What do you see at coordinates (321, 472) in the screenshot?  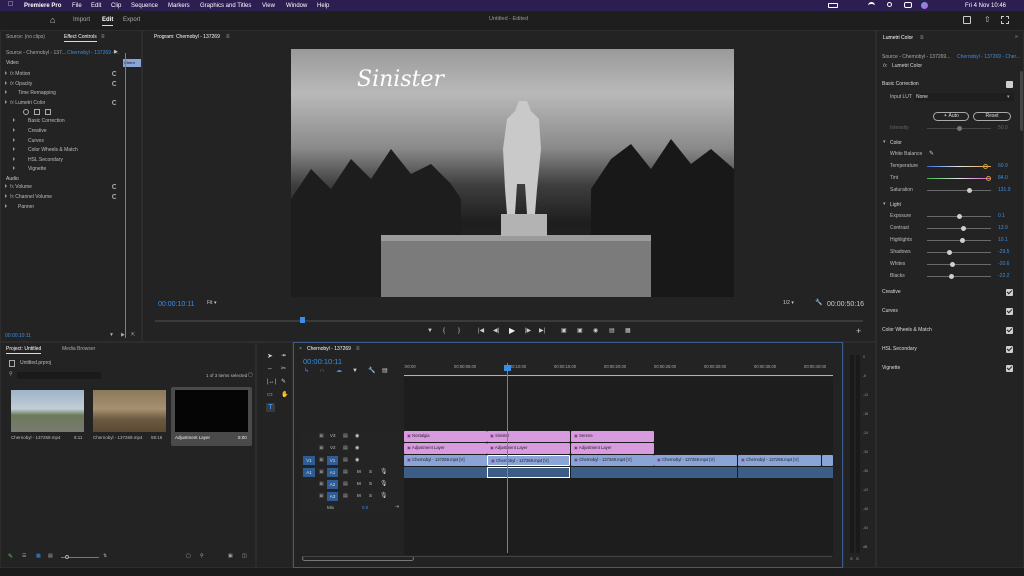 I see `lock-a1-icon: ▣` at bounding box center [321, 472].